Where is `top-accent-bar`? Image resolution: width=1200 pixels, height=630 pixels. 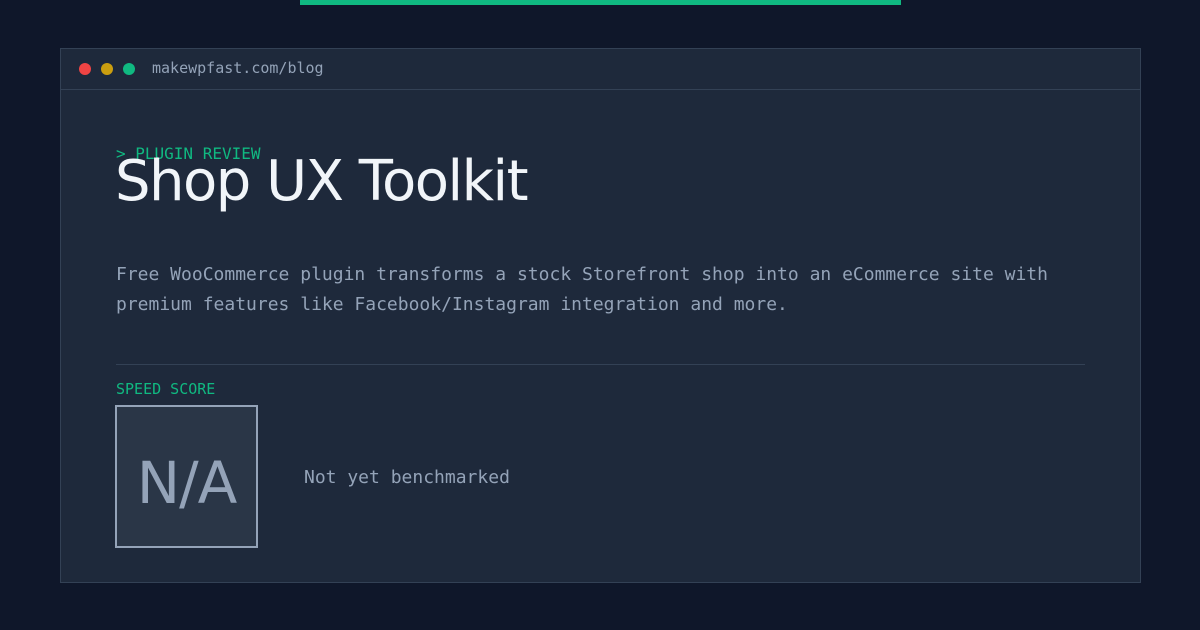 top-accent-bar is located at coordinates (600, 2).